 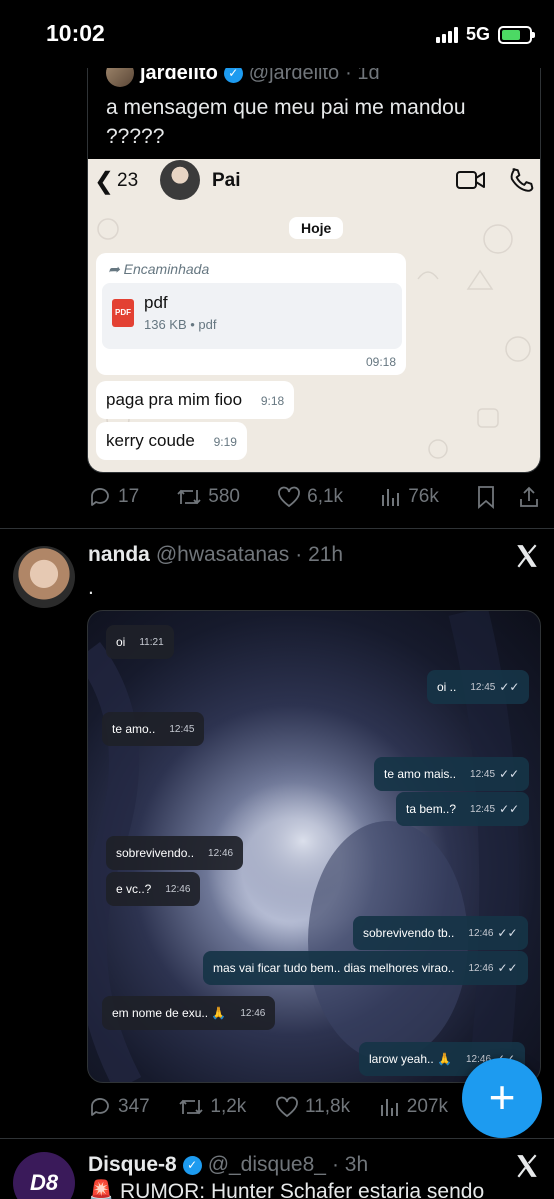 I want to click on pdf-attachment: PDF pdf 136 KB • pdf, so click(x=252, y=316).